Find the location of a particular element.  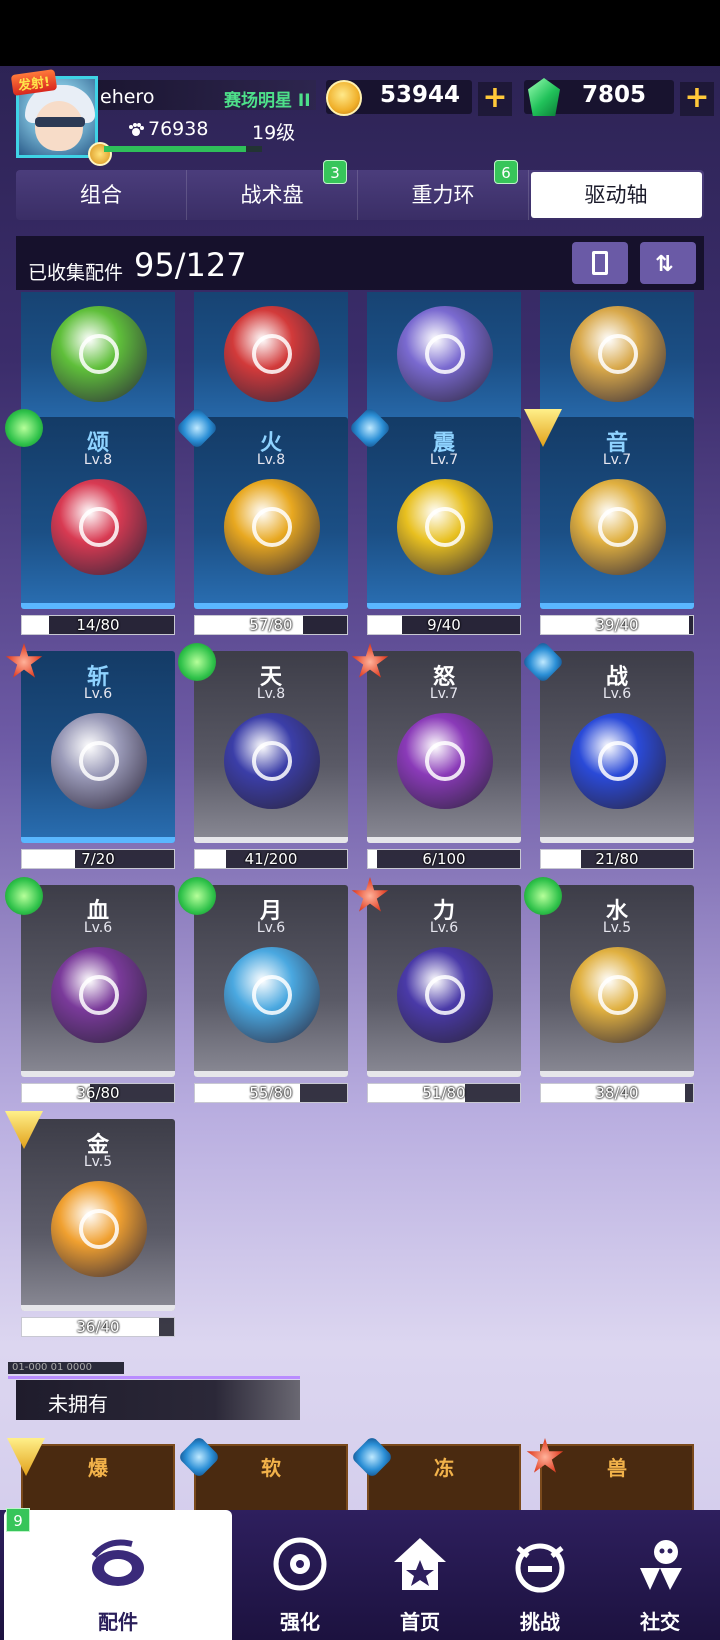

part-progress-text: 36/40 is located at coordinates (98, 1327).